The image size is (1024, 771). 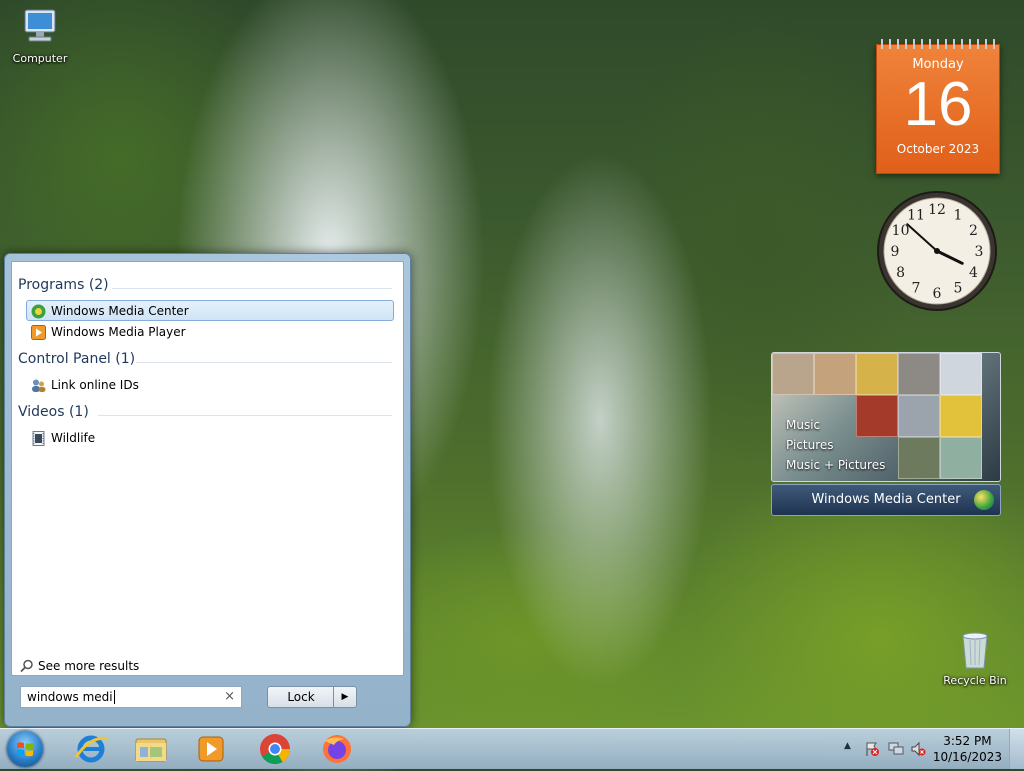 I want to click on lock-label: Lock, so click(x=301, y=697).